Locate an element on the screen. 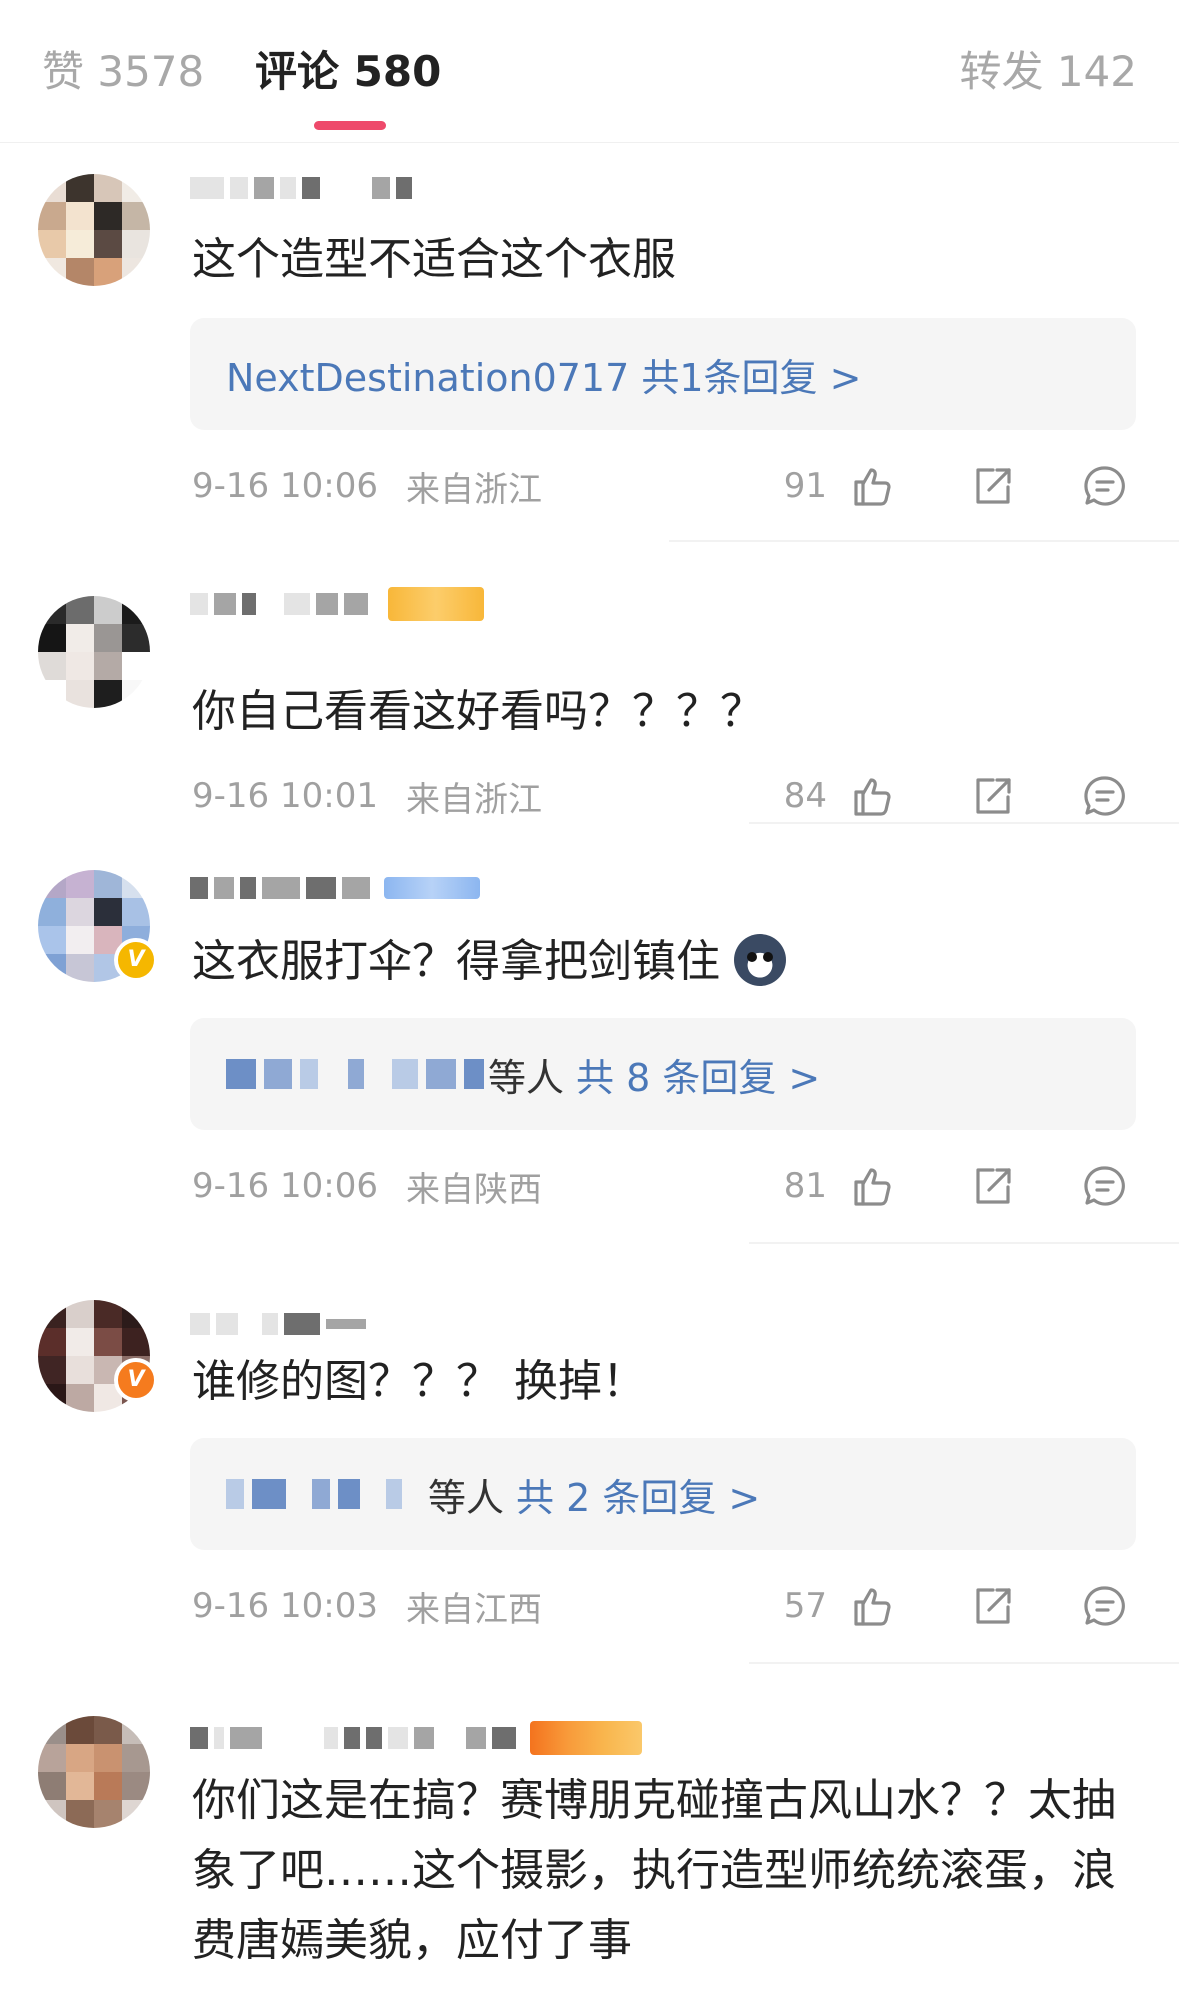  reply-summary-link: 共 2 条回复 > is located at coordinates (638, 1494).